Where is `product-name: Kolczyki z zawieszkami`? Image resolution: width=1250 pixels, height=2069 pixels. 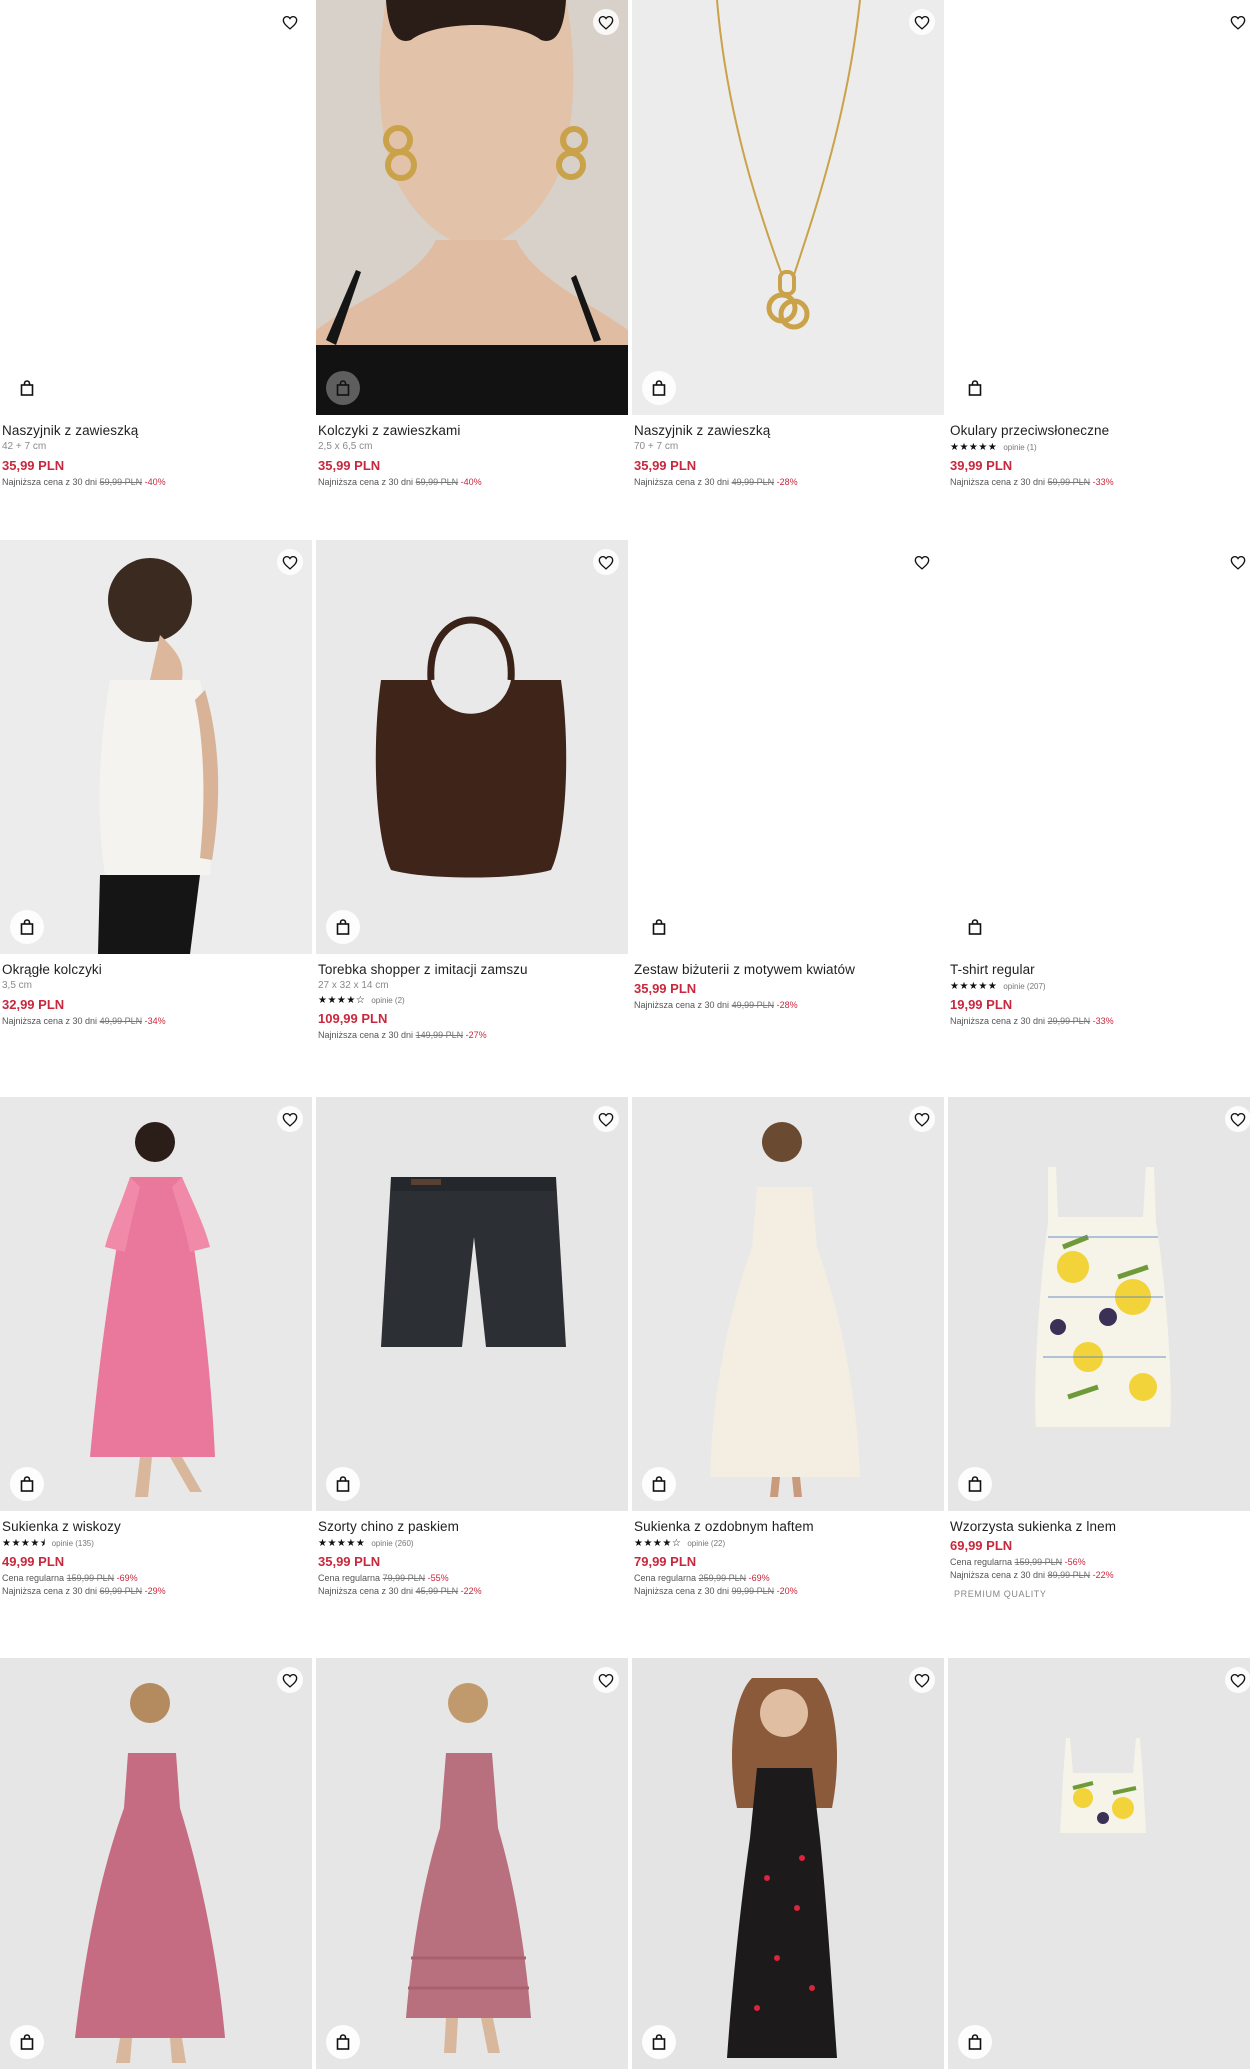
product-name: Kolczyki z zawieszkami is located at coordinates (473, 431).